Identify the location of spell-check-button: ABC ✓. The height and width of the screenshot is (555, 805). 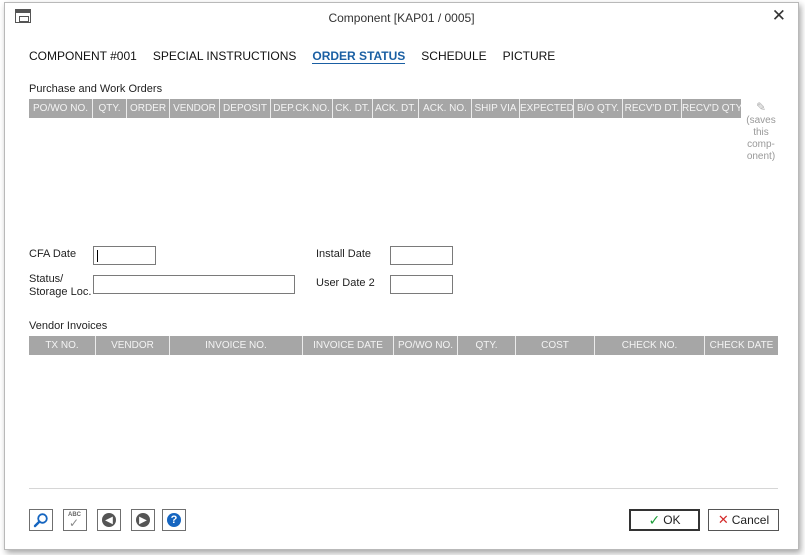
(75, 520).